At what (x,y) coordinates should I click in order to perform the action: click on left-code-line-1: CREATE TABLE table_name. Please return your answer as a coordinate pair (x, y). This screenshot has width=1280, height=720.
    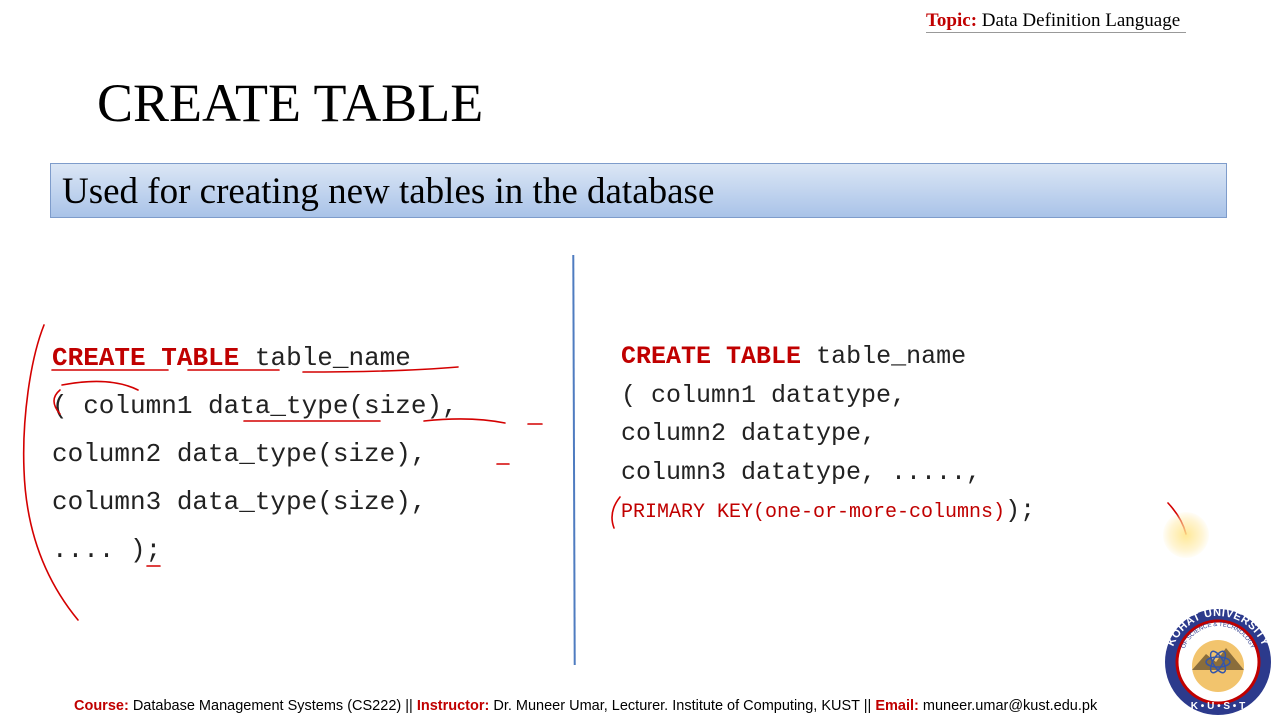
    Looking at the image, I should click on (255, 358).